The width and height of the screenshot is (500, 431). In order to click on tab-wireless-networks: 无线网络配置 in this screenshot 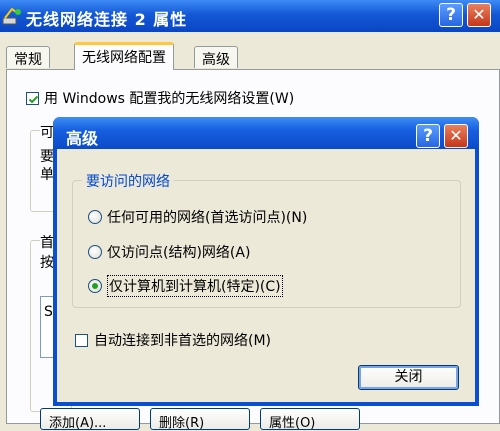, I will do `click(124, 56)`.